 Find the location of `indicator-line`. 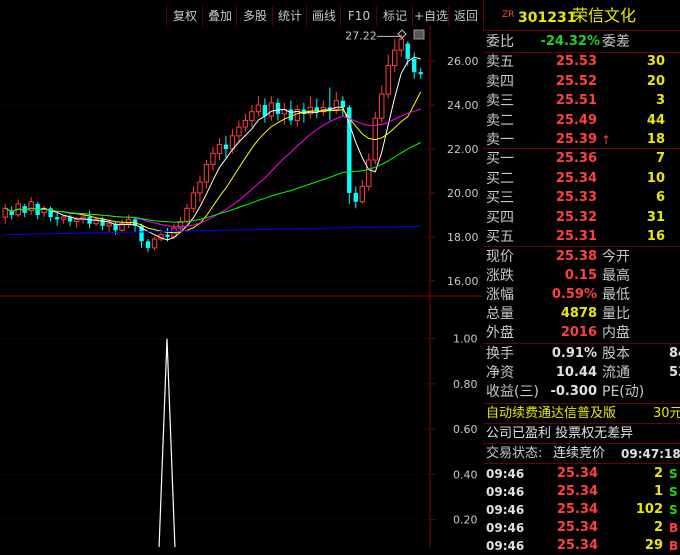

indicator-line is located at coordinates (167, 442).